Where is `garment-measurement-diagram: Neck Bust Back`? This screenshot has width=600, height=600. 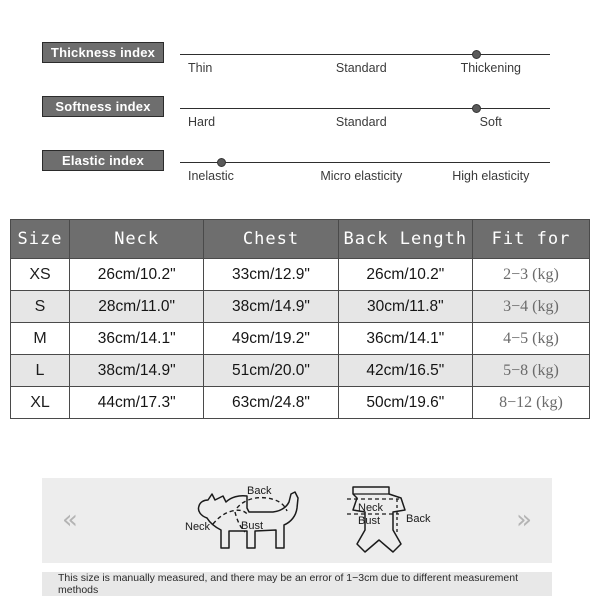
garment-measurement-diagram: Neck Bust Back is located at coordinates (389, 519).